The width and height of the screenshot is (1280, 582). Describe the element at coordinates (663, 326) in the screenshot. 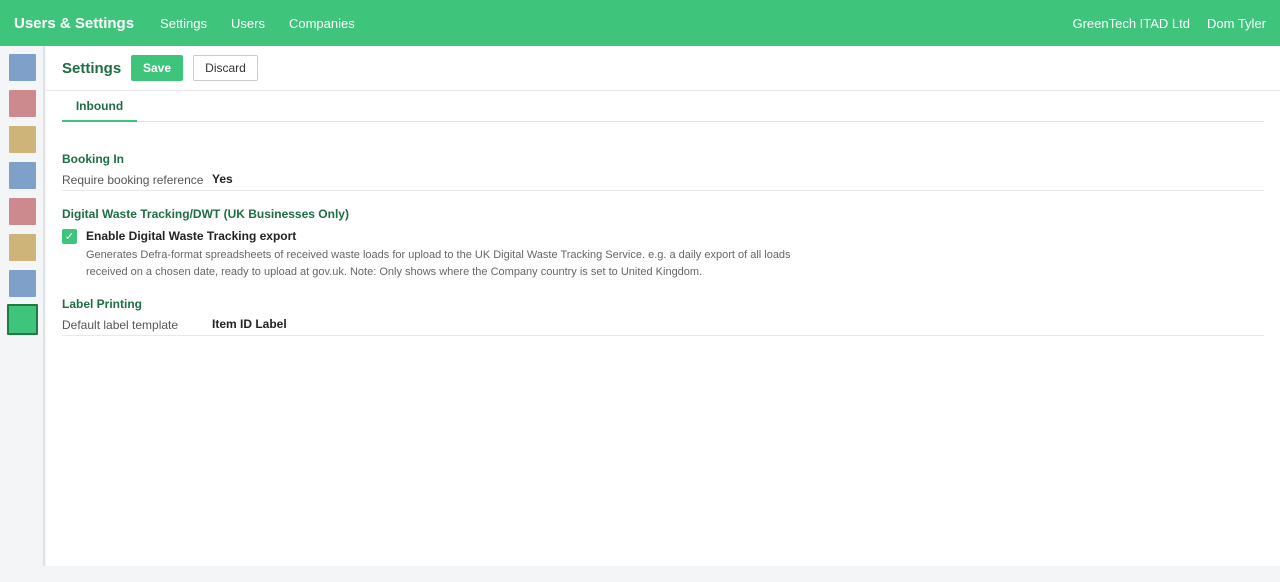

I see `default-label-template-field: Default label template Item ID Label` at that location.